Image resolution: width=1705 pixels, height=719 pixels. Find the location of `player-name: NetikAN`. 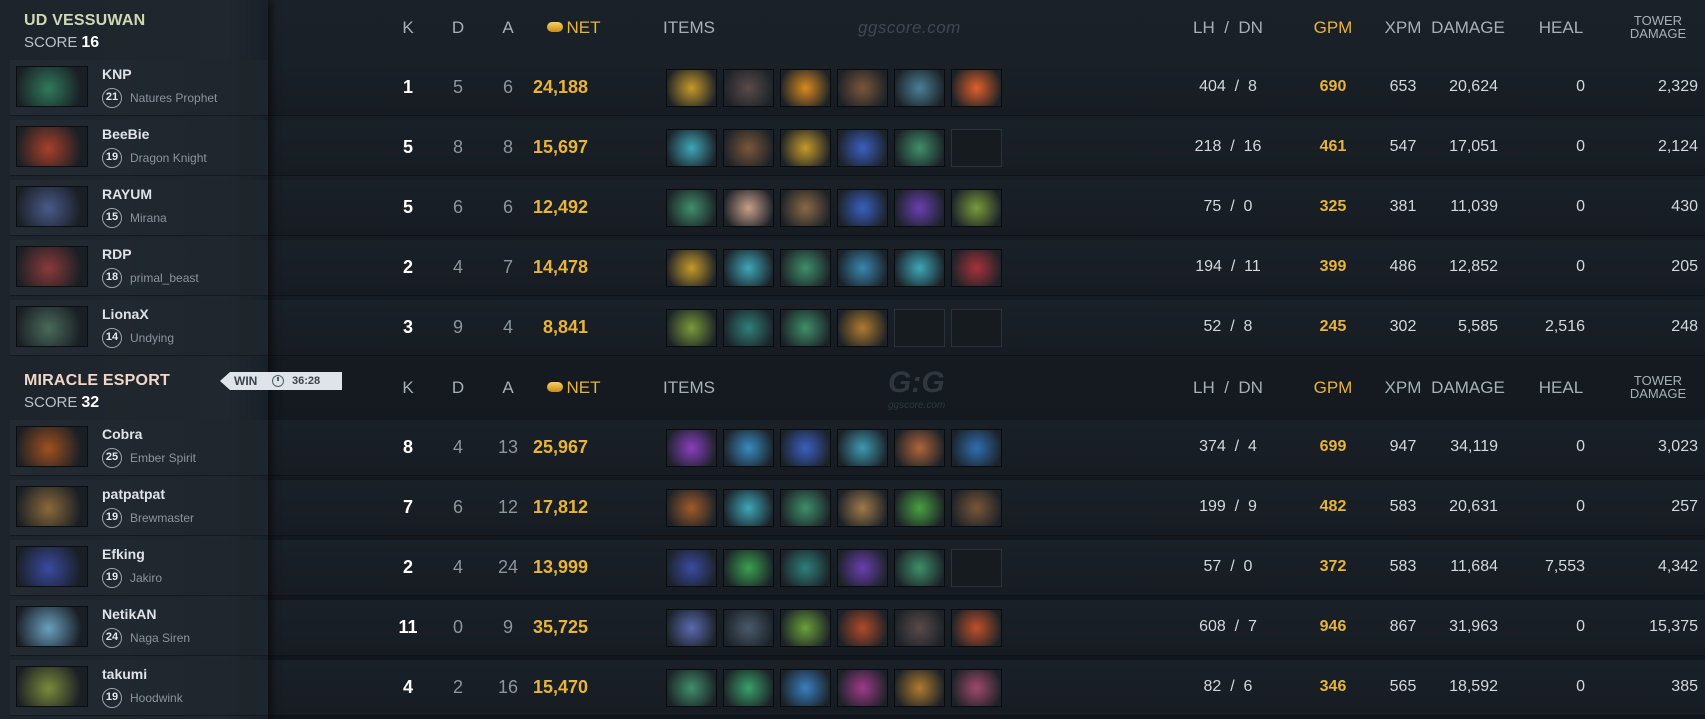

player-name: NetikAN is located at coordinates (129, 614).